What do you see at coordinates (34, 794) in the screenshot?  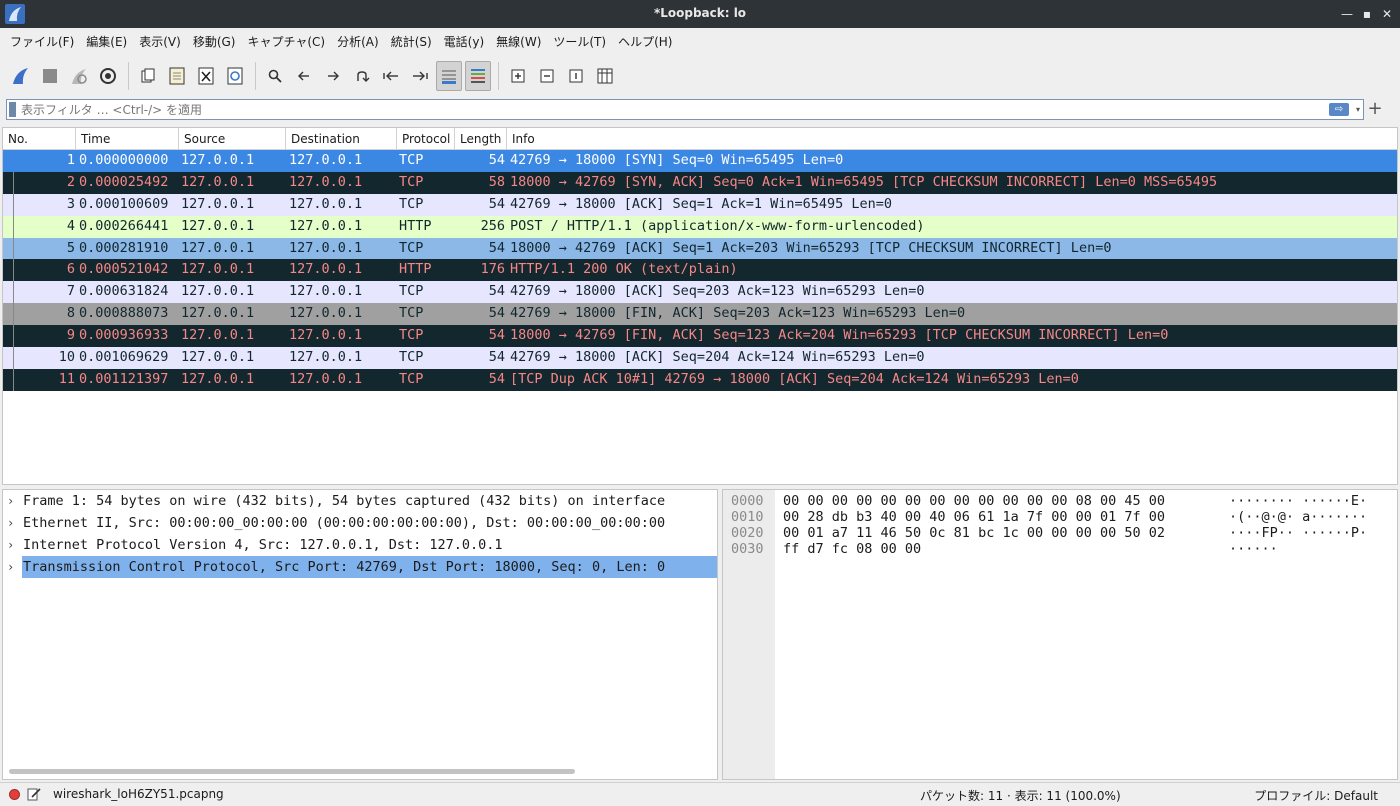 I see `capture-comment-icon` at bounding box center [34, 794].